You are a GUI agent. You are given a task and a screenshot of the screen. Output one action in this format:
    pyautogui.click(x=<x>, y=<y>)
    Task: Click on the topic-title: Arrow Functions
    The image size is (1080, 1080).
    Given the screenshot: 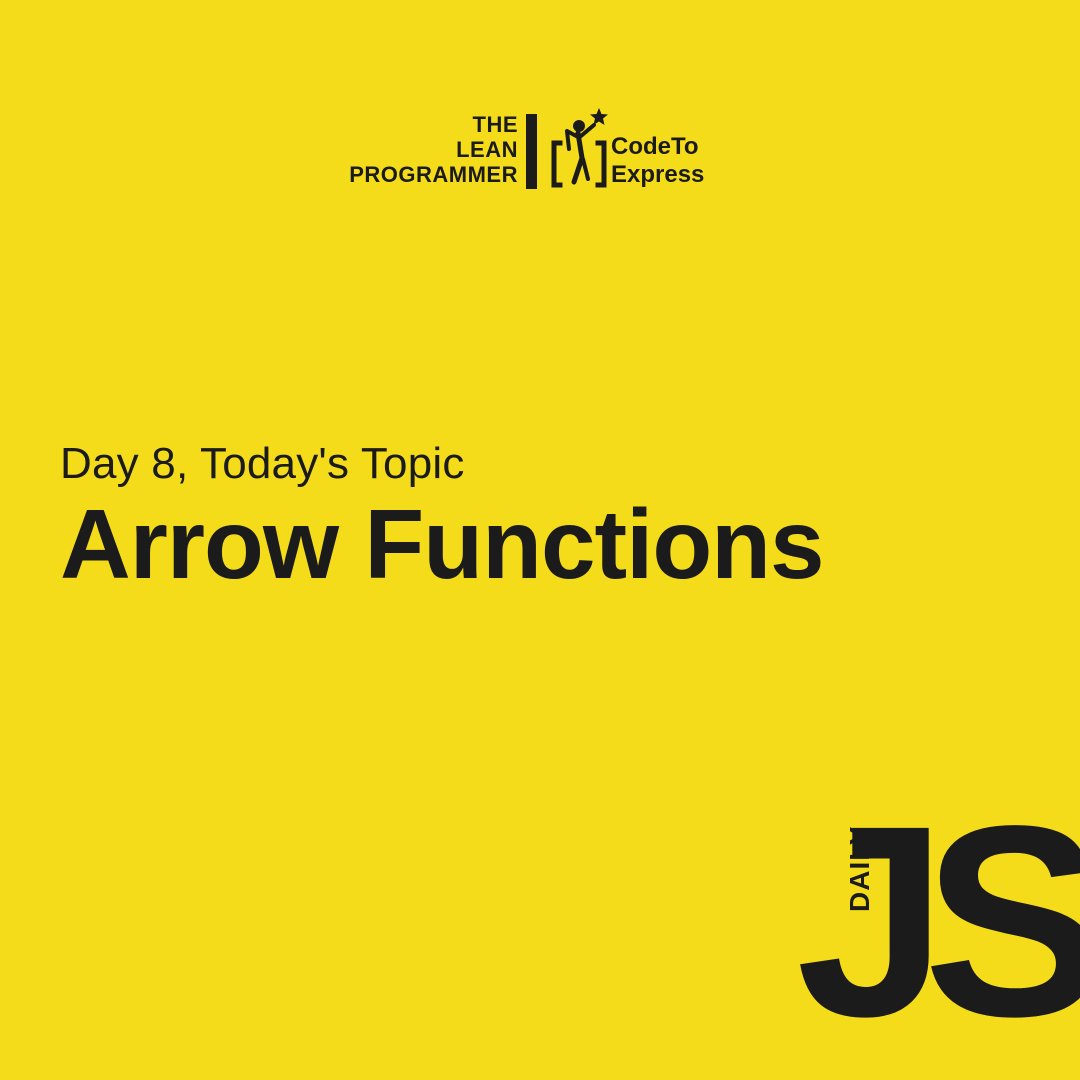 What is the action you would take?
    pyautogui.click(x=442, y=544)
    